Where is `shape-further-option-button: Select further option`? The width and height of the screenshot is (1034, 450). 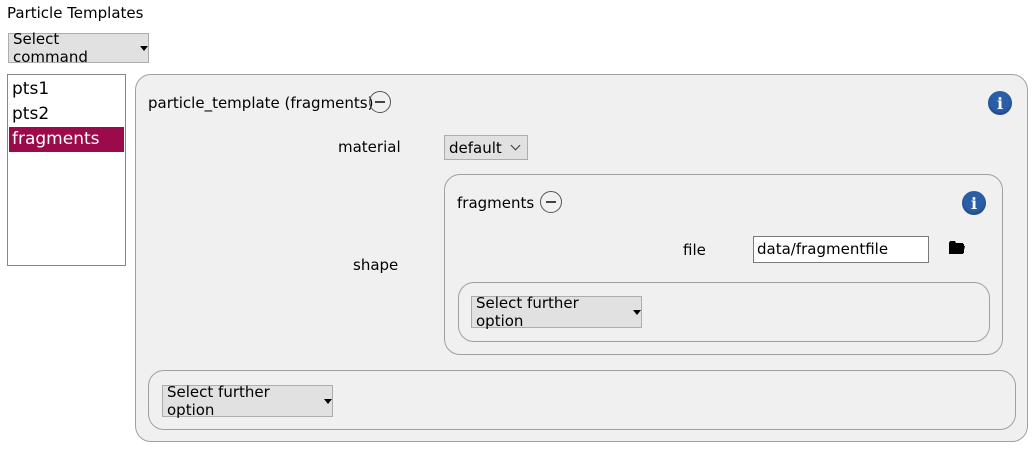
shape-further-option-button: Select further option is located at coordinates (556, 312).